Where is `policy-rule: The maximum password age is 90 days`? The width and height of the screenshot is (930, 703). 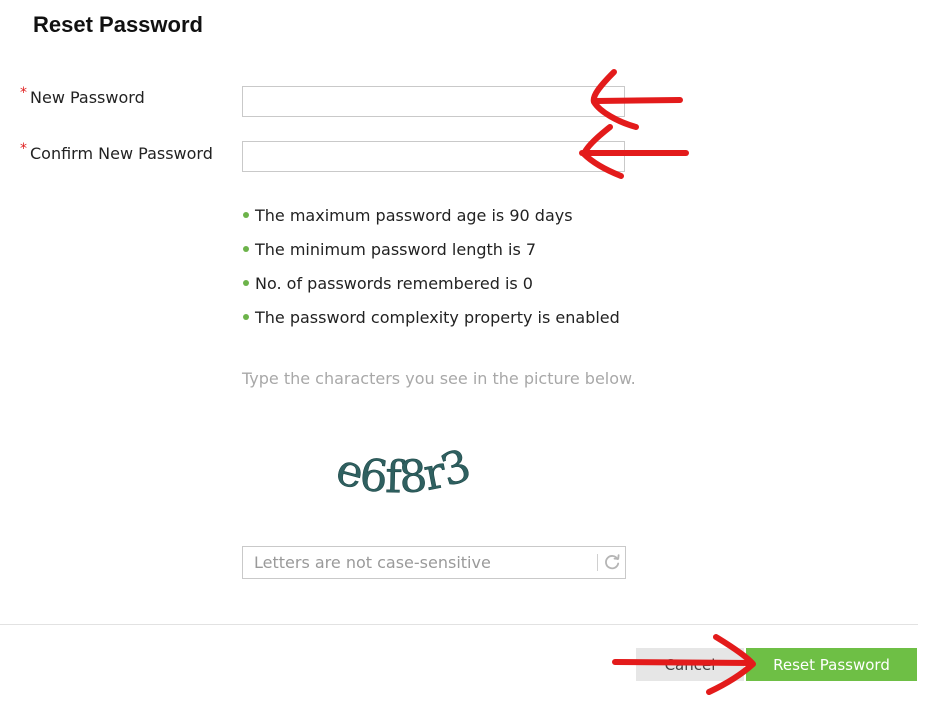
policy-rule: The maximum password age is 90 days is located at coordinates (431, 220).